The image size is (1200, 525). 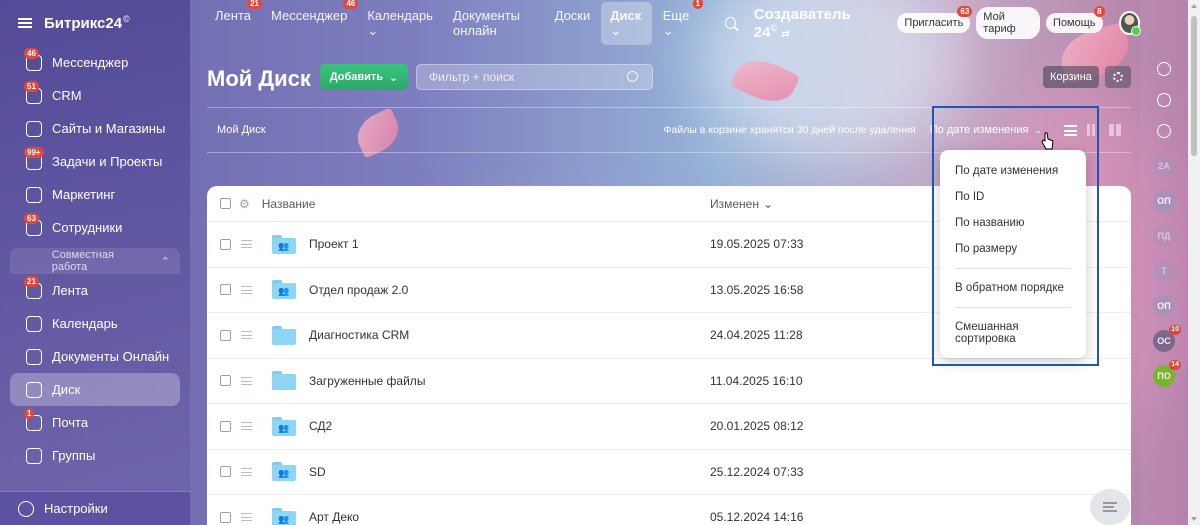 I want to click on group-icon, so click(x=34, y=455).